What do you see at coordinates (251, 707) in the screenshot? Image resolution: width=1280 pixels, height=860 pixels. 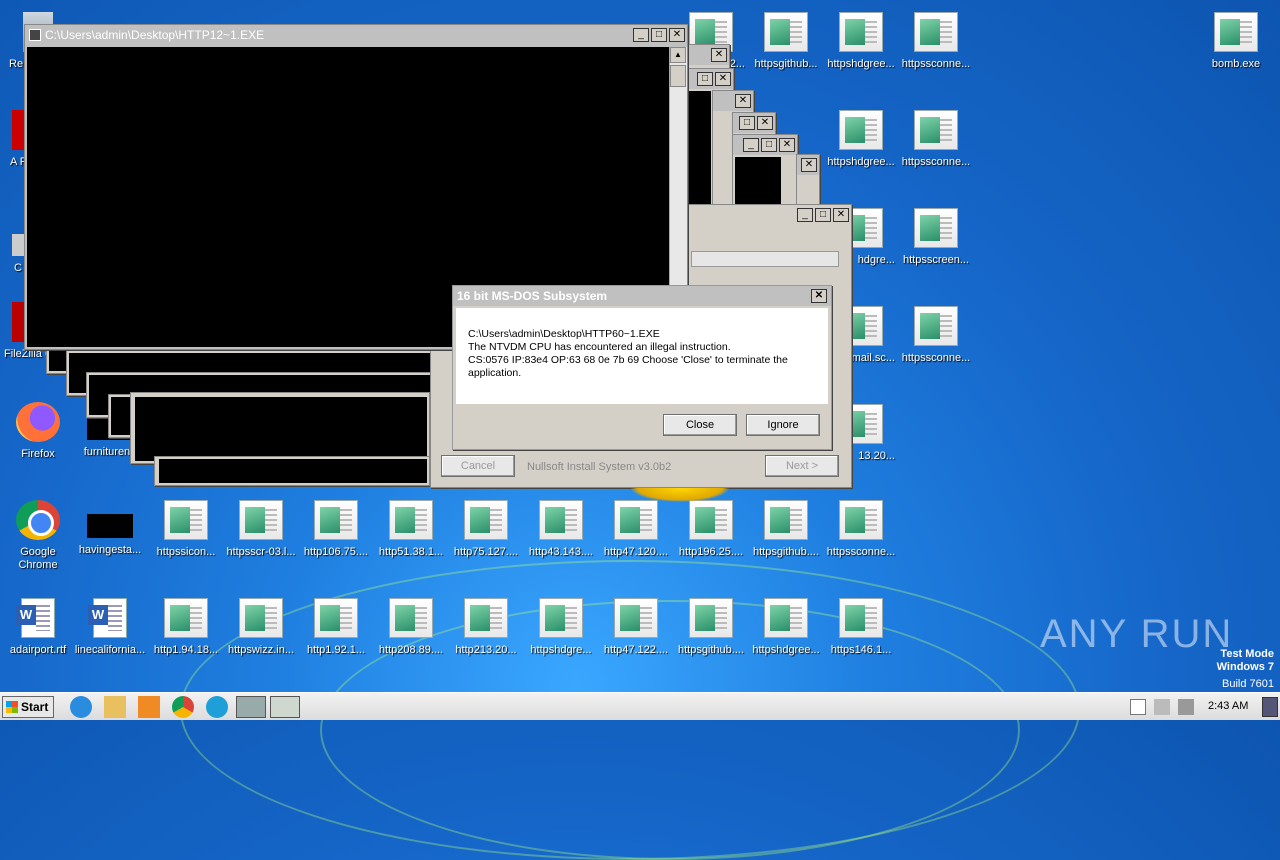 I see `console-taskbar-icon` at bounding box center [251, 707].